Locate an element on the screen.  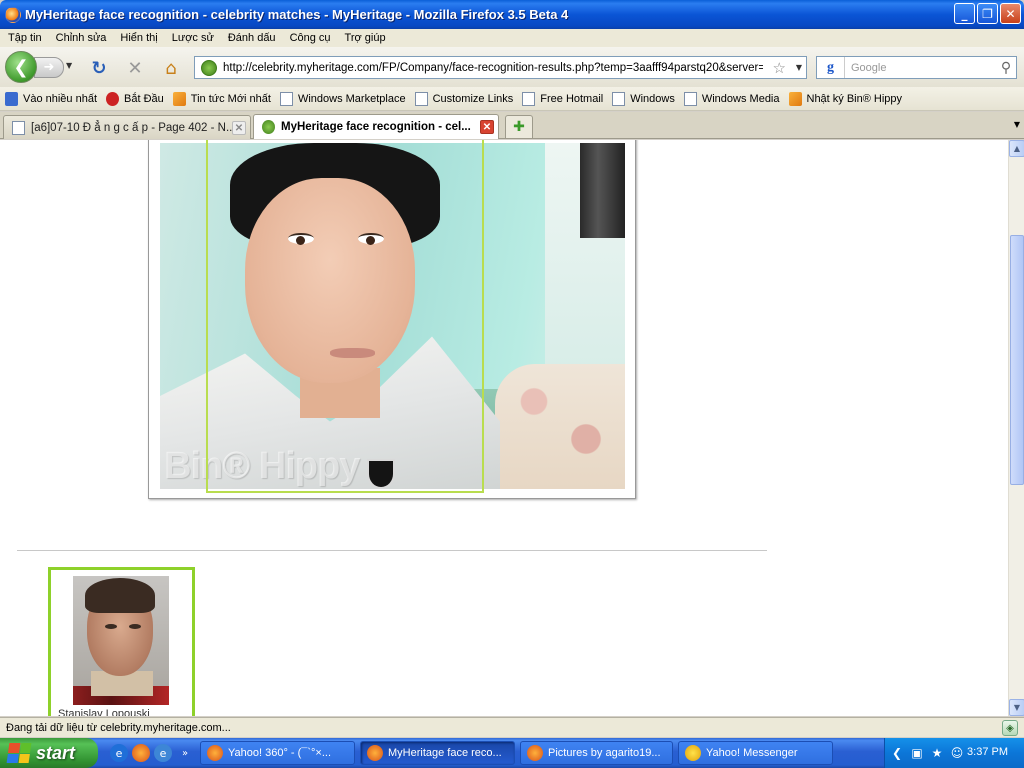
bookmark-item: Bắt Đầu is located at coordinates (137, 98).